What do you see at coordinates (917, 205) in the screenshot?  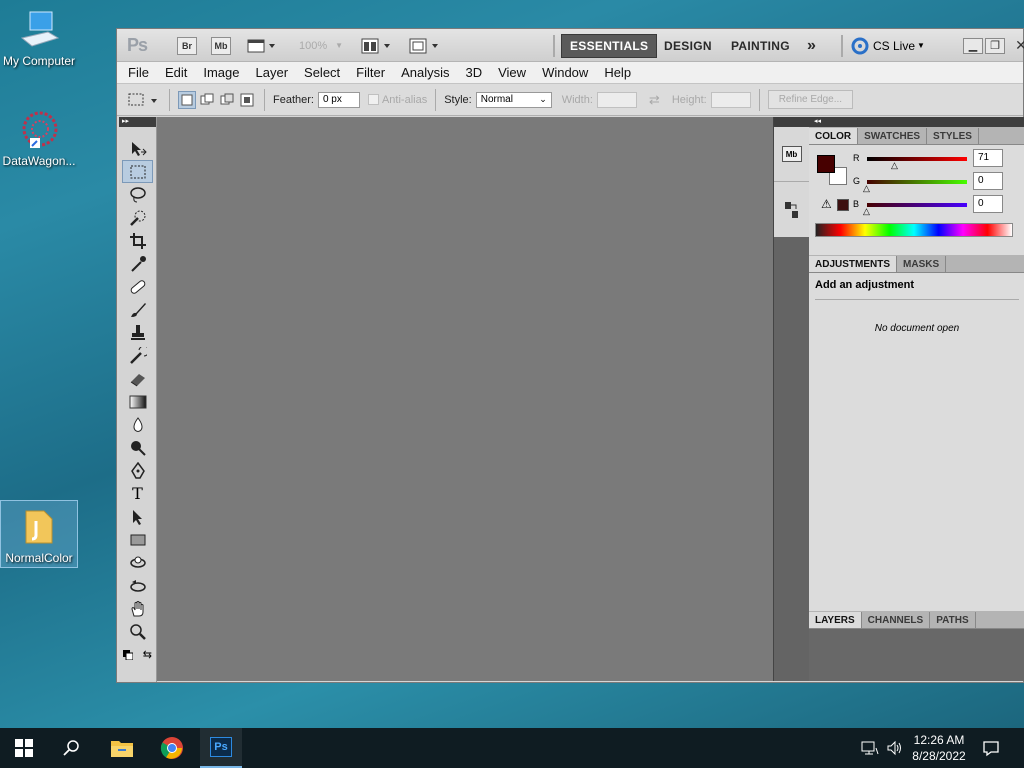 I see `b-slider` at bounding box center [917, 205].